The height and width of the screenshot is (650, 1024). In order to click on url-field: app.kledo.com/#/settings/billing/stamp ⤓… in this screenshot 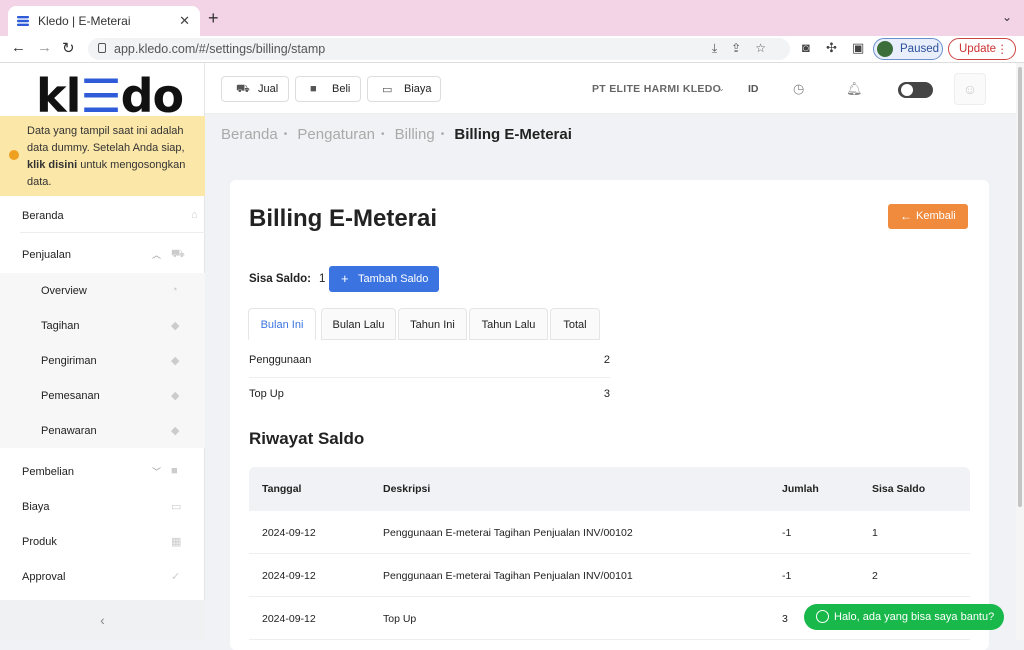, I will do `click(439, 49)`.